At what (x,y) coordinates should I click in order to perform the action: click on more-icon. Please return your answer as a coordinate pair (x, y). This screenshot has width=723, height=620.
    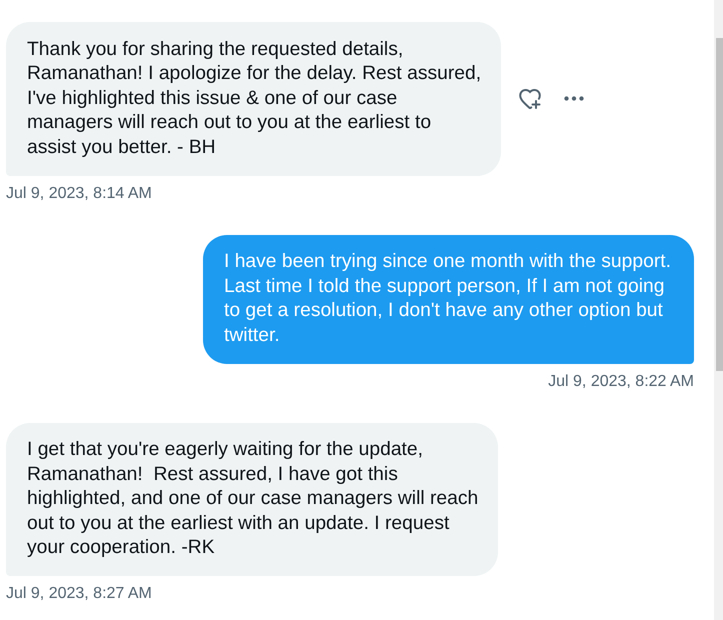
    Looking at the image, I should click on (574, 99).